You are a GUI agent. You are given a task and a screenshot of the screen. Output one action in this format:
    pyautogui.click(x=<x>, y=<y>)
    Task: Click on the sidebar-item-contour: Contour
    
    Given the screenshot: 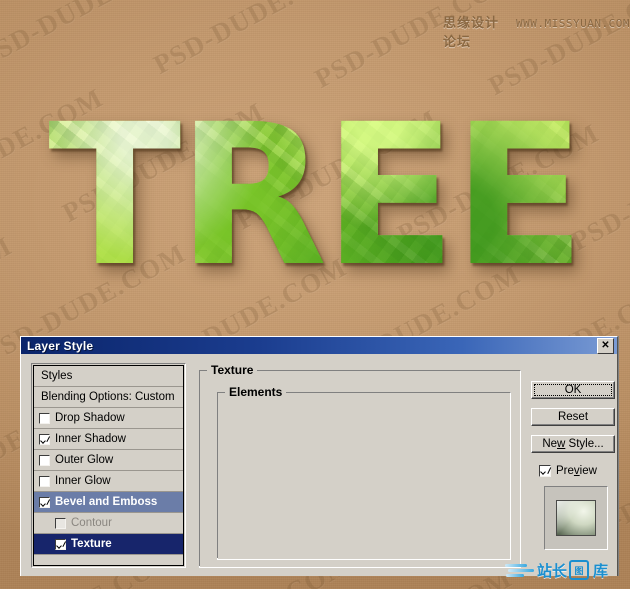 What is the action you would take?
    pyautogui.click(x=108, y=523)
    